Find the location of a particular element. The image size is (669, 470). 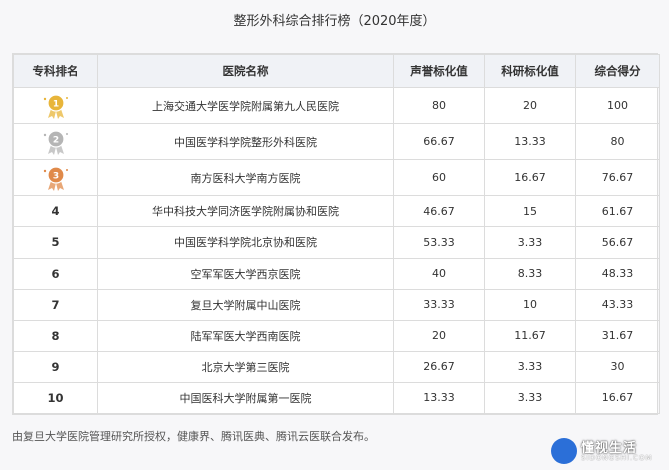

cell-hospital: 南方医科大学南方医院 is located at coordinates (245, 178).